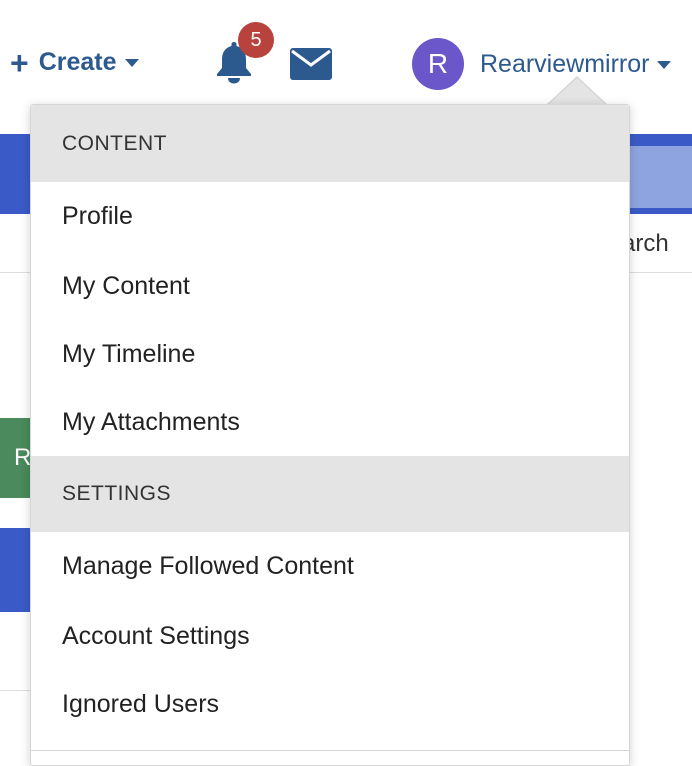 The width and height of the screenshot is (692, 766). What do you see at coordinates (330, 567) in the screenshot?
I see `menu-item-manage-followed-content: Manage Followed Content` at bounding box center [330, 567].